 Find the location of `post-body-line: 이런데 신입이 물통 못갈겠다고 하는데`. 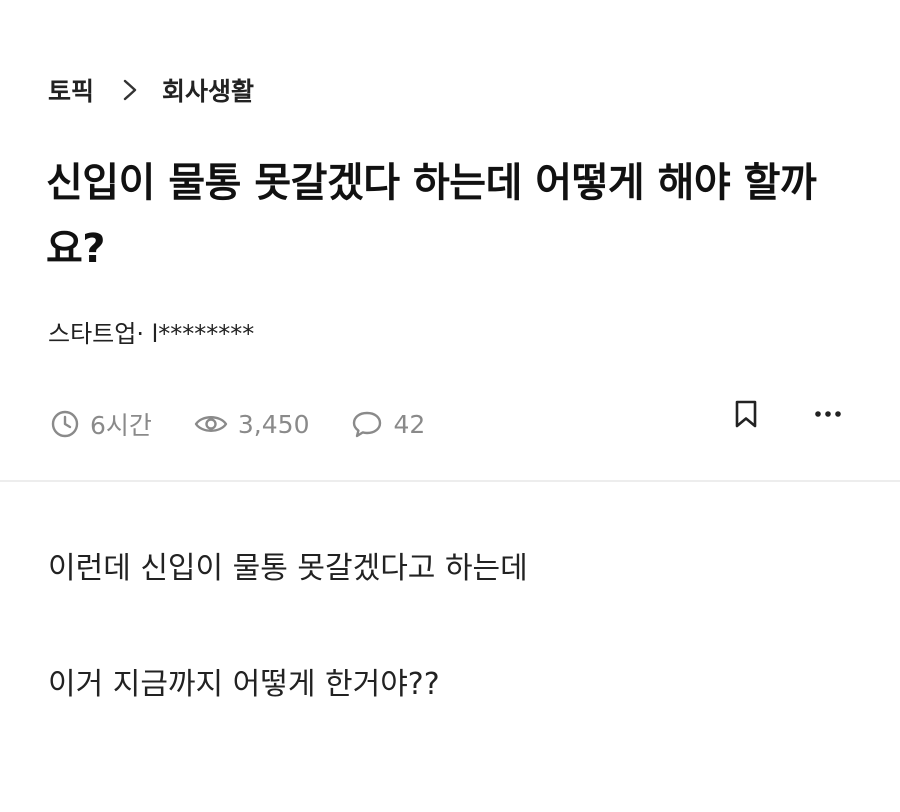

post-body-line: 이런데 신입이 물통 못갈겠다고 하는데 is located at coordinates (288, 568).